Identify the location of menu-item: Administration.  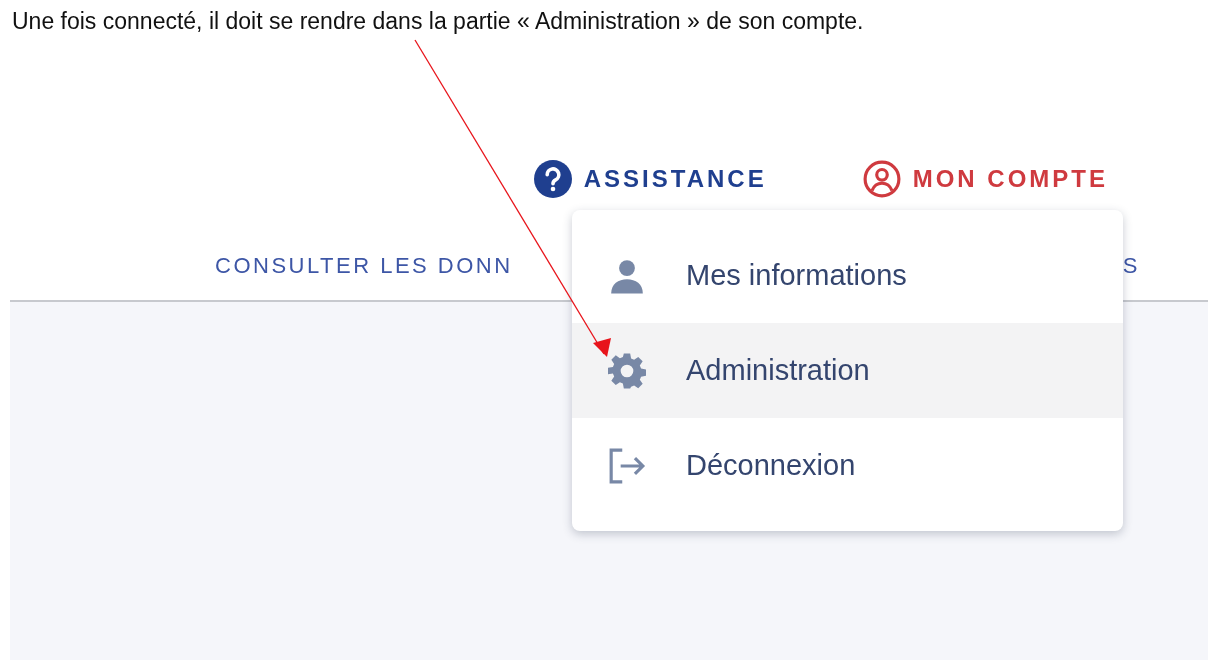
(847, 370).